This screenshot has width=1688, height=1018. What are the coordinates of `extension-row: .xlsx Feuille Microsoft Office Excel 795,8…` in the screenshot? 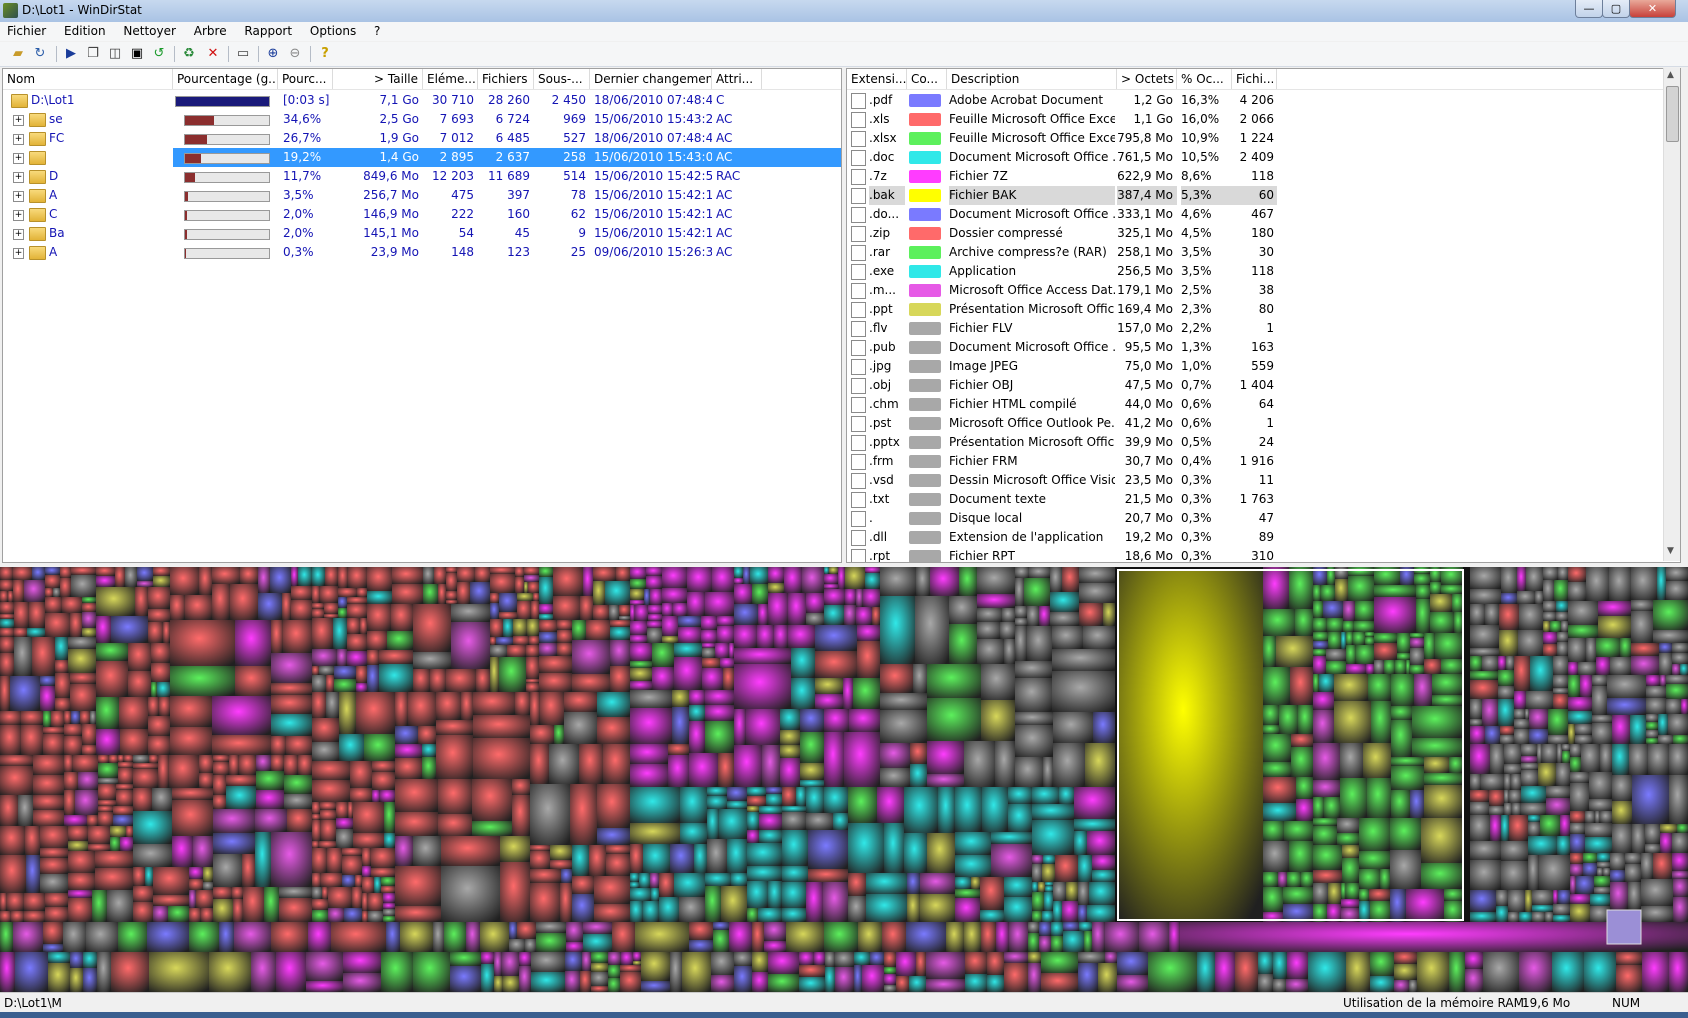 It's located at (1254, 138).